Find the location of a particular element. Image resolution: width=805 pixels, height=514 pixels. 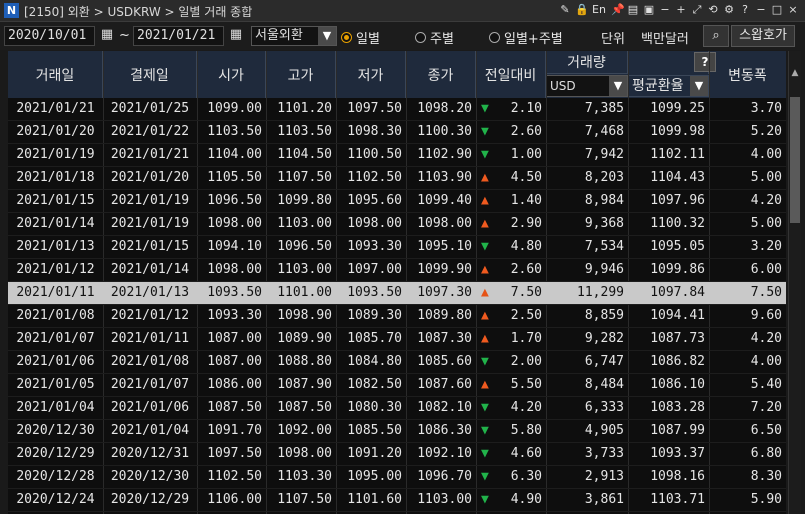

cell-low: 1098.00 is located at coordinates (374, 223).